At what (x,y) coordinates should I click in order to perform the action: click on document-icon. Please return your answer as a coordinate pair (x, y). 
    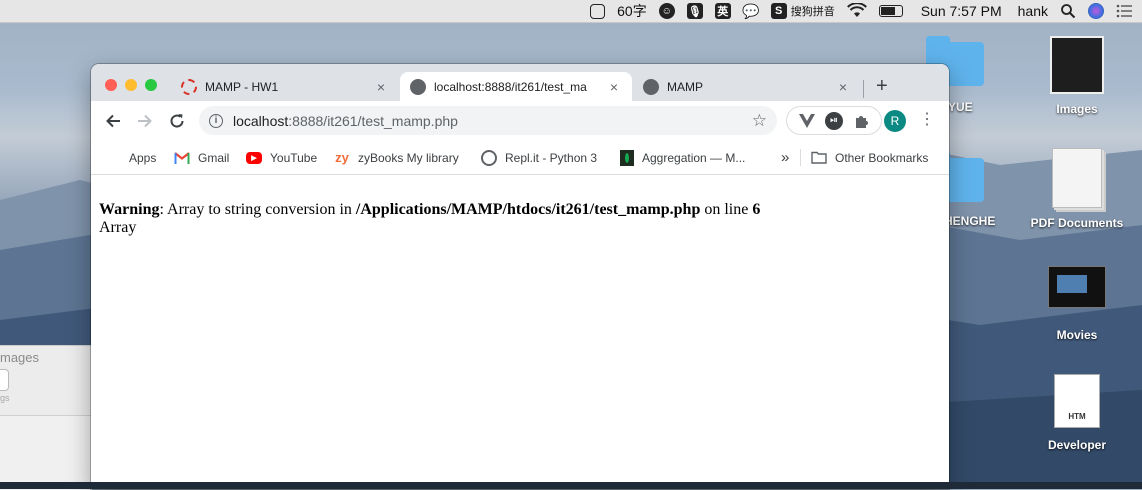
    Looking at the image, I should click on (1077, 65).